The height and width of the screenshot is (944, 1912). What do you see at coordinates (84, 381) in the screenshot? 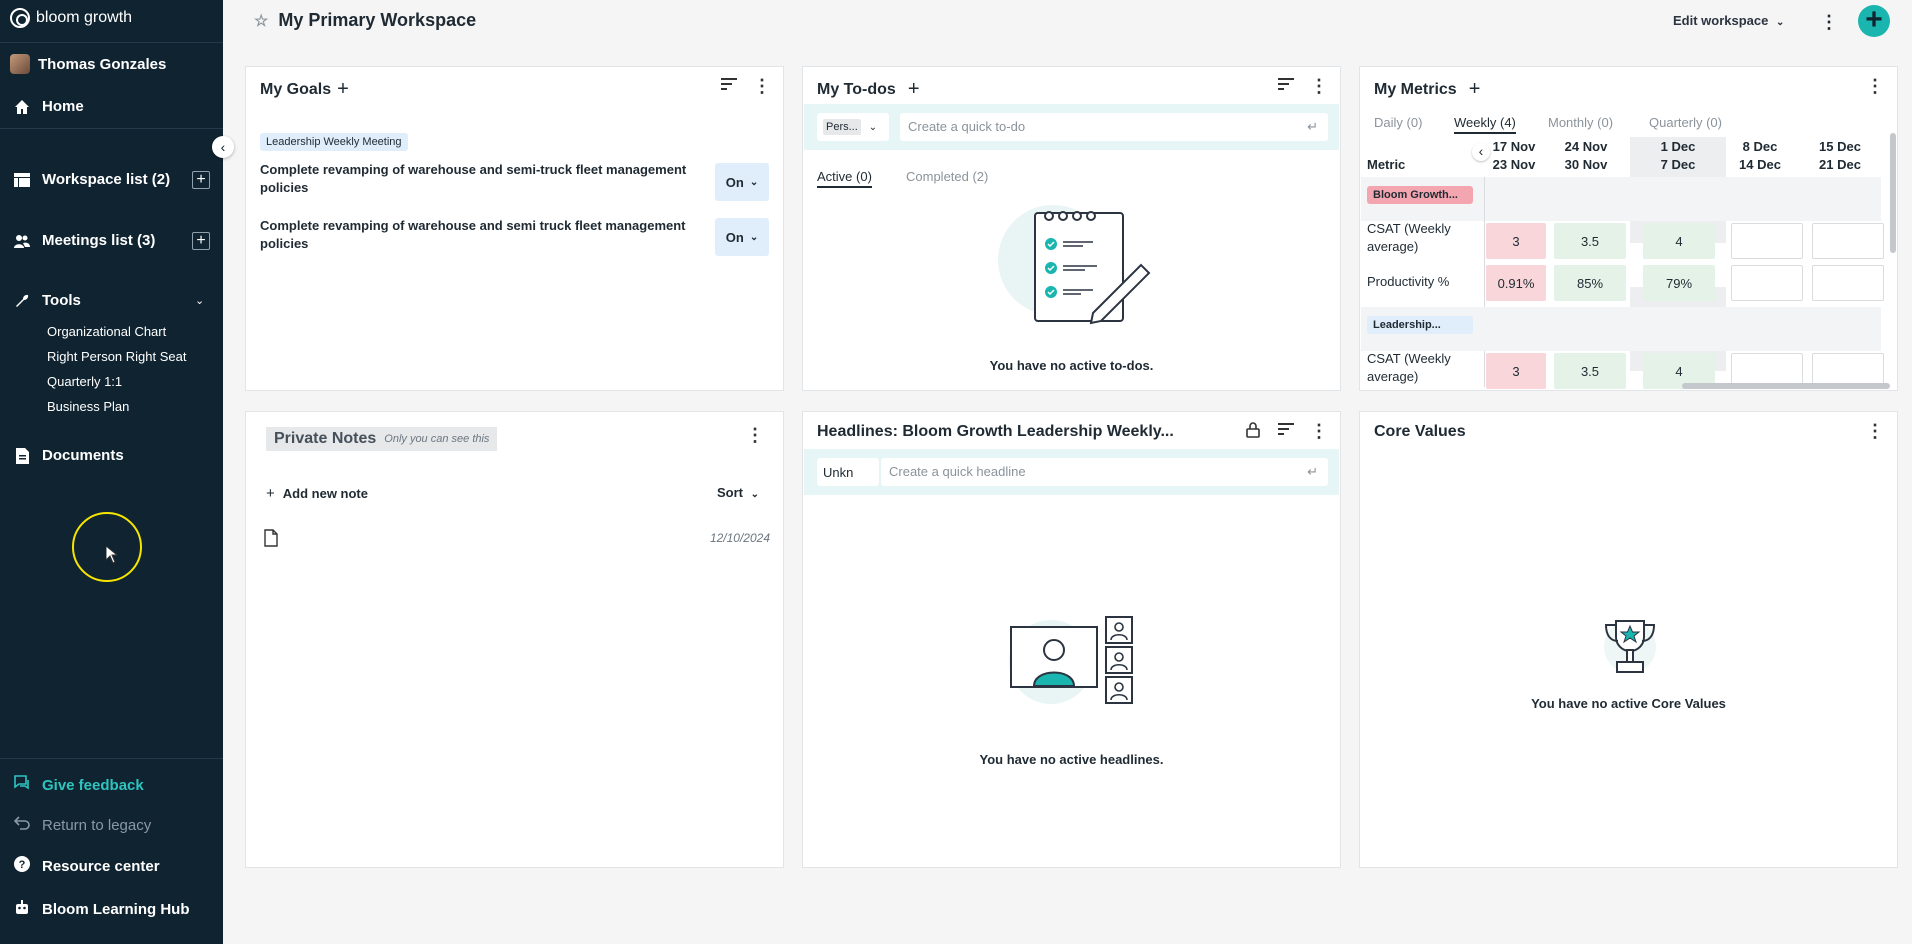
I see `tool-quarterly: Quarterly 1:1` at bounding box center [84, 381].